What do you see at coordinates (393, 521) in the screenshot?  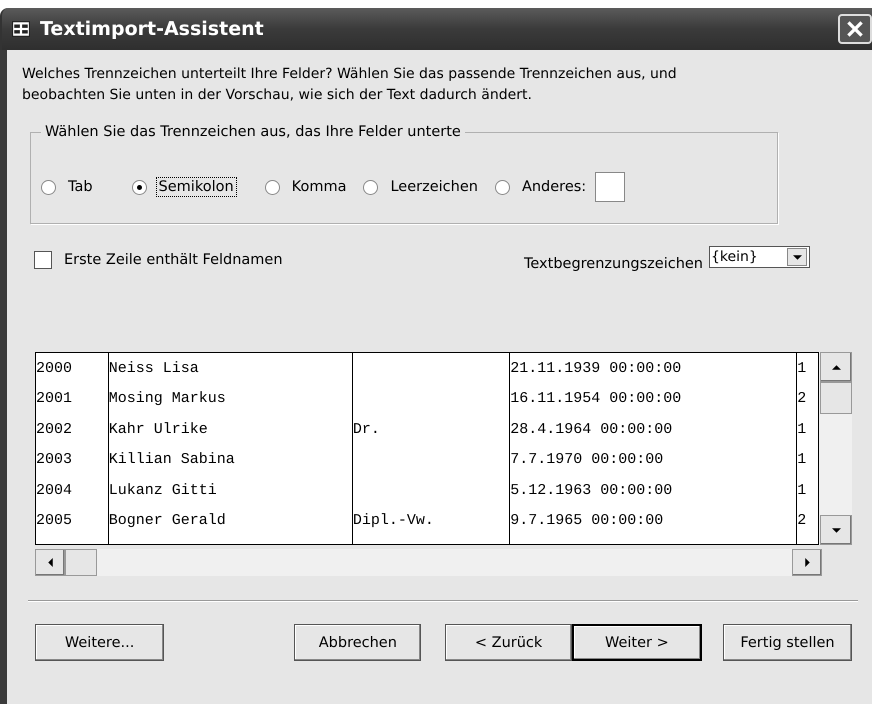 I see `table-cell: Dipl.-Vw.` at bounding box center [393, 521].